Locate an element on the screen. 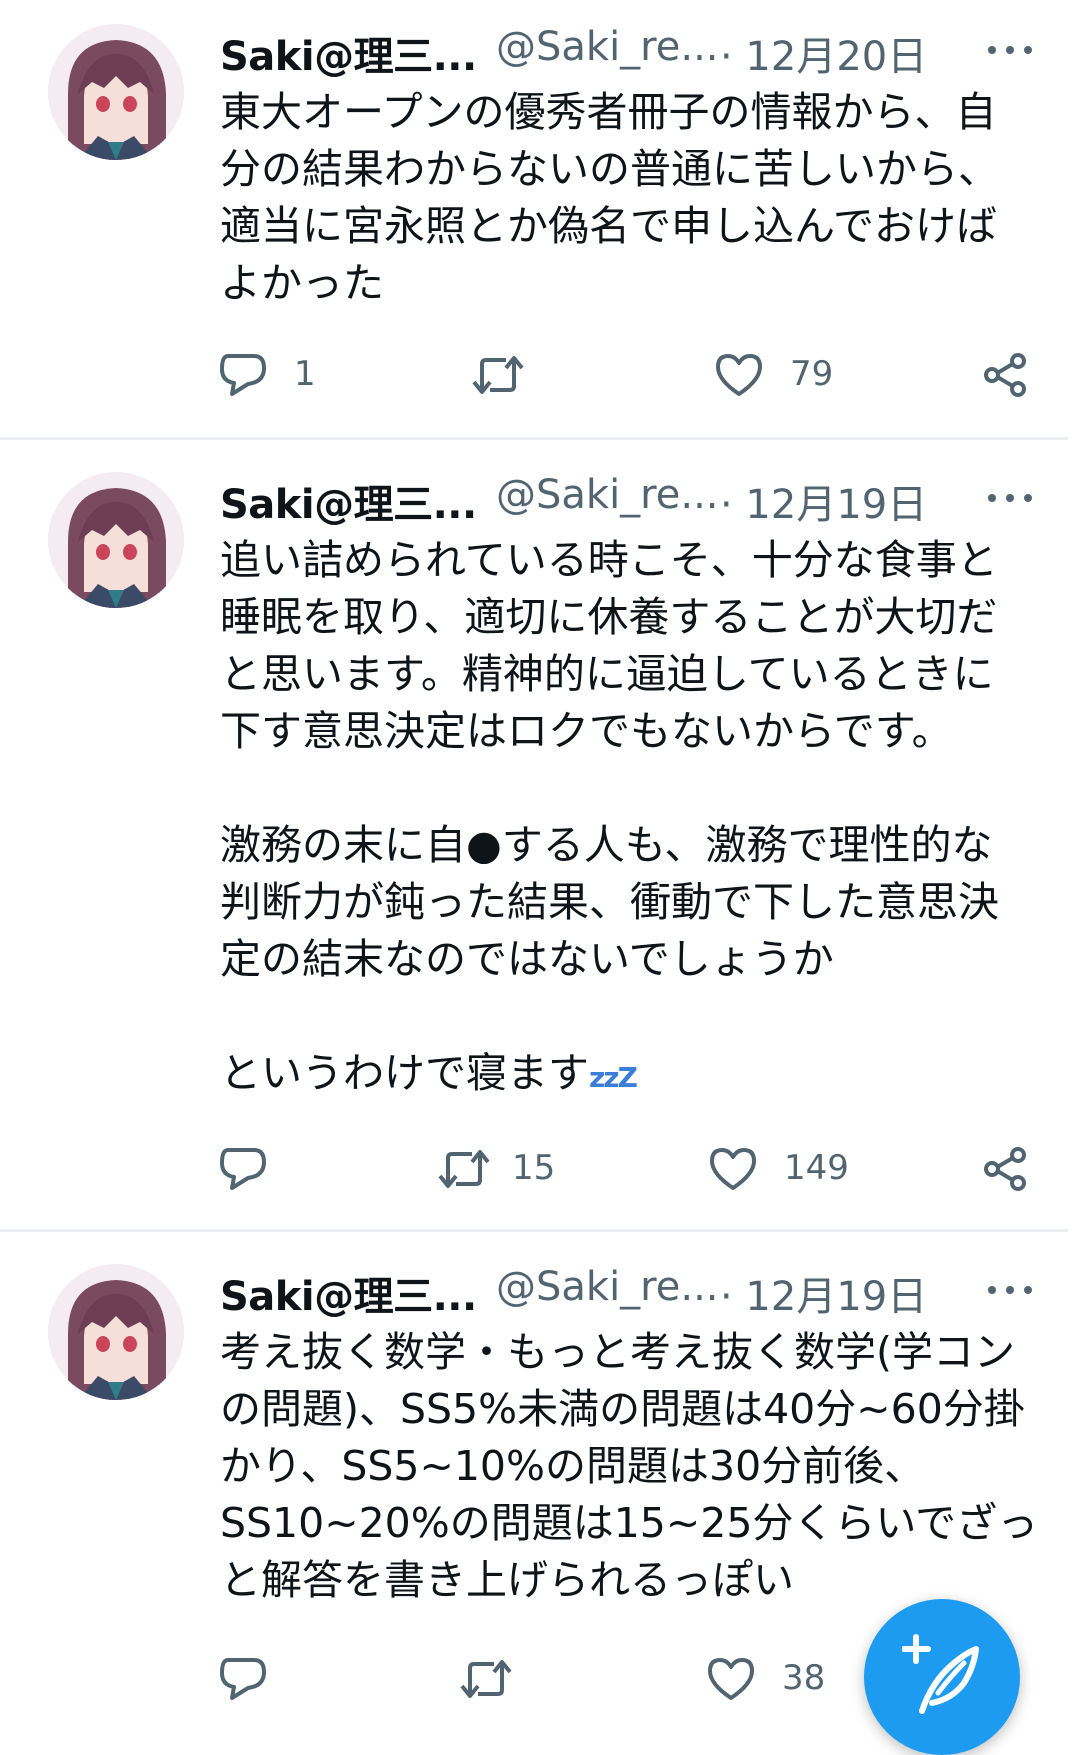  tweet-text-line: 激務の末に自●する人も、激務で理性的な is located at coordinates (606, 845).